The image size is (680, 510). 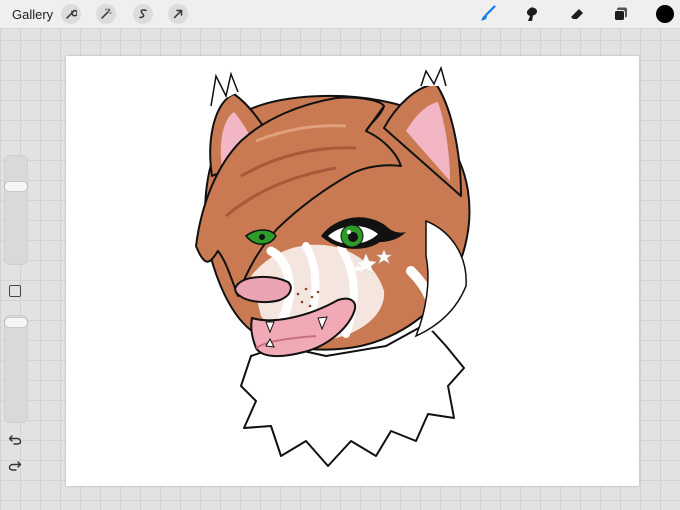 I want to click on opacity-thumb, so click(x=16, y=322).